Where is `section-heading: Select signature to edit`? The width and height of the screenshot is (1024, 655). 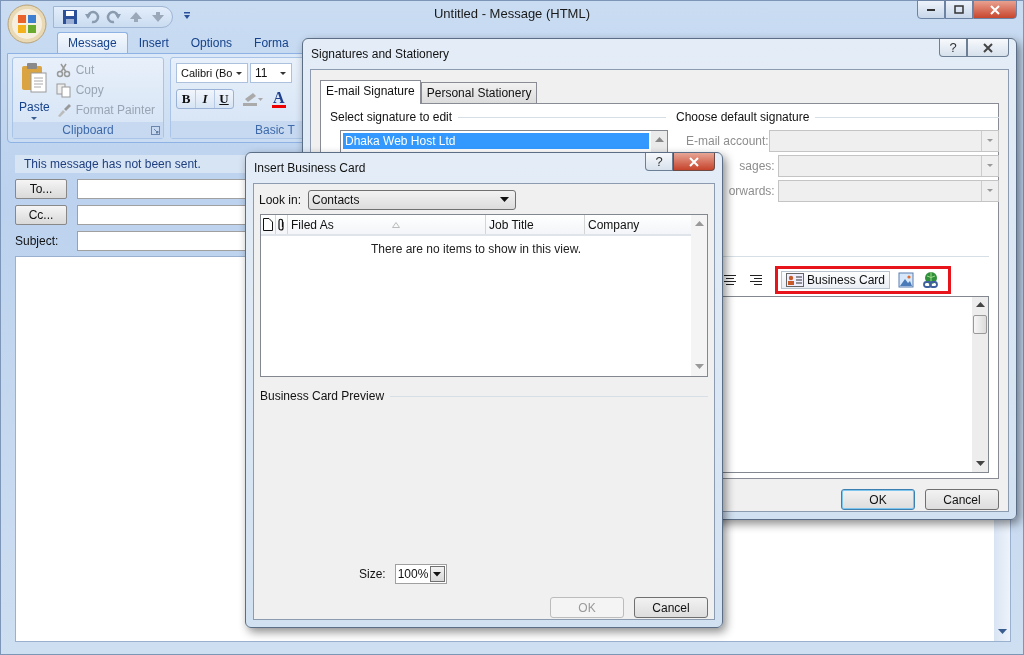
section-heading: Select signature to edit is located at coordinates (391, 117).